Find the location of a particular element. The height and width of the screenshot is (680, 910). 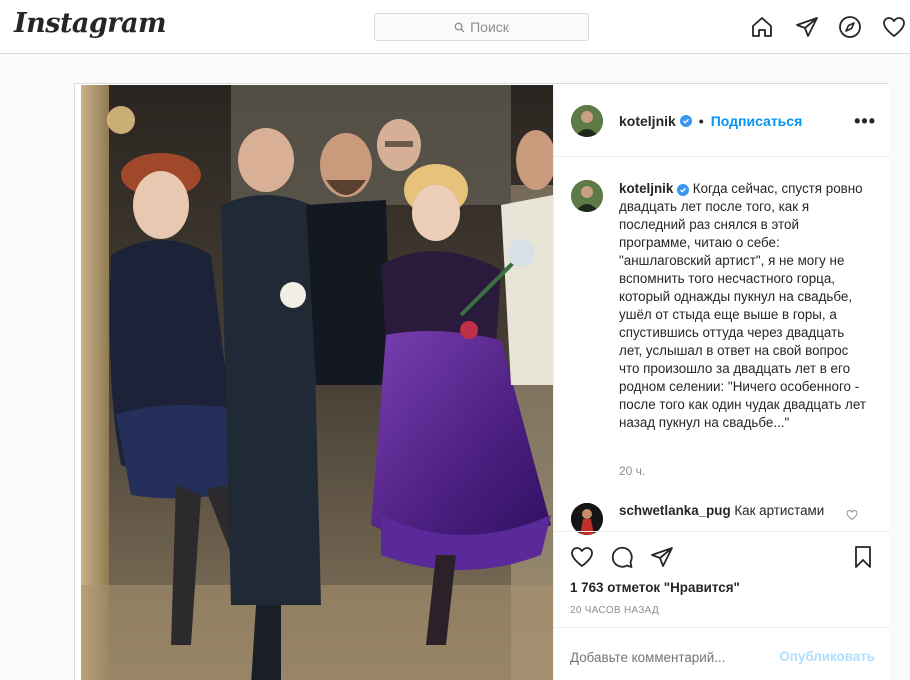

comment-username: schwetlanka_pug is located at coordinates (675, 510).